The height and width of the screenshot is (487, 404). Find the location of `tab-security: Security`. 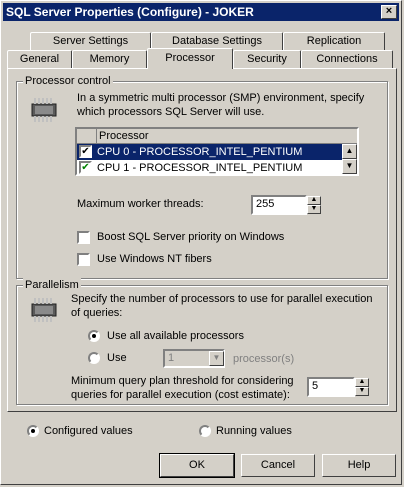

tab-security: Security is located at coordinates (267, 59).